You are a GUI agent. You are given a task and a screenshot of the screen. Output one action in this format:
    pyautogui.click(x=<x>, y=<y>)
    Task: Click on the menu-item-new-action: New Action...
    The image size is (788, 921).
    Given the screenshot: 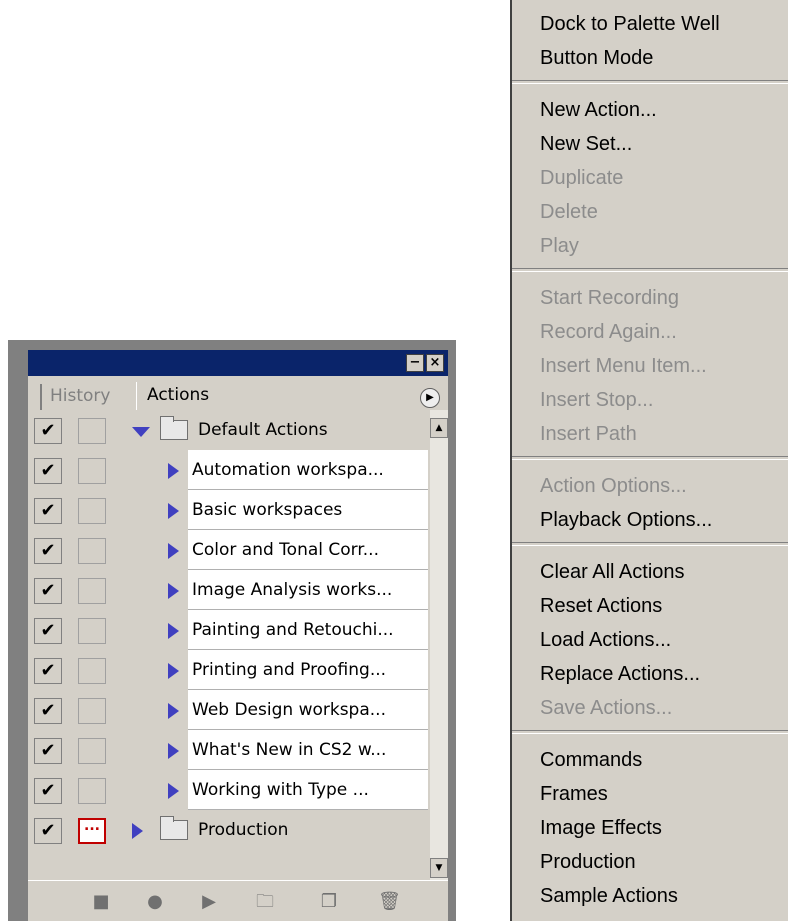 What is the action you would take?
    pyautogui.click(x=598, y=110)
    